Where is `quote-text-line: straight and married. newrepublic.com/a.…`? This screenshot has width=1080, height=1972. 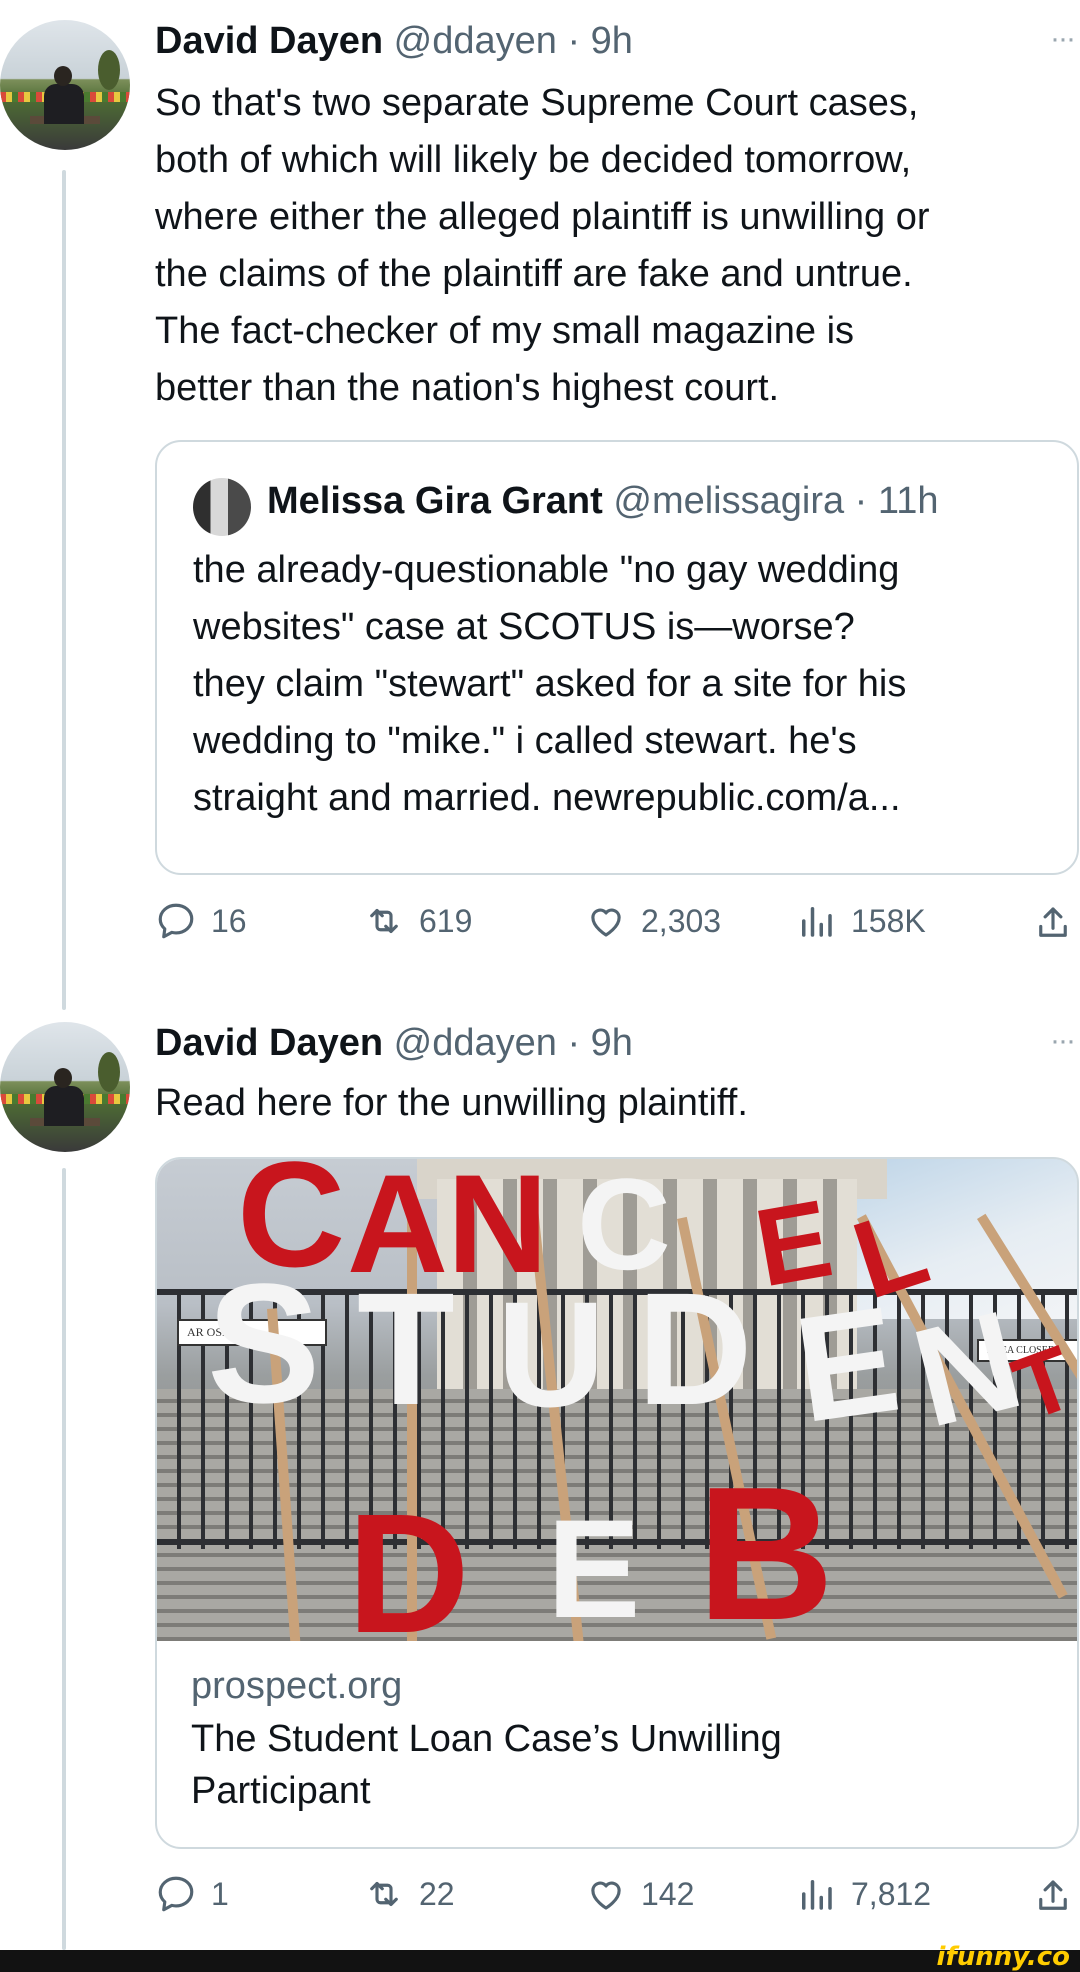 quote-text-line: straight and married. newrepublic.com/a.… is located at coordinates (547, 798).